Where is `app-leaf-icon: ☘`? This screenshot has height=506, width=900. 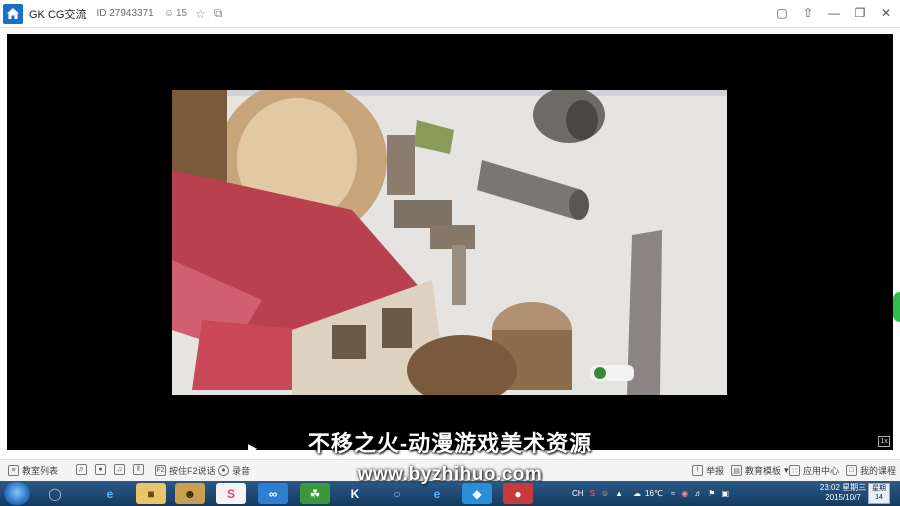
app-leaf-icon: ☘ is located at coordinates (315, 493).